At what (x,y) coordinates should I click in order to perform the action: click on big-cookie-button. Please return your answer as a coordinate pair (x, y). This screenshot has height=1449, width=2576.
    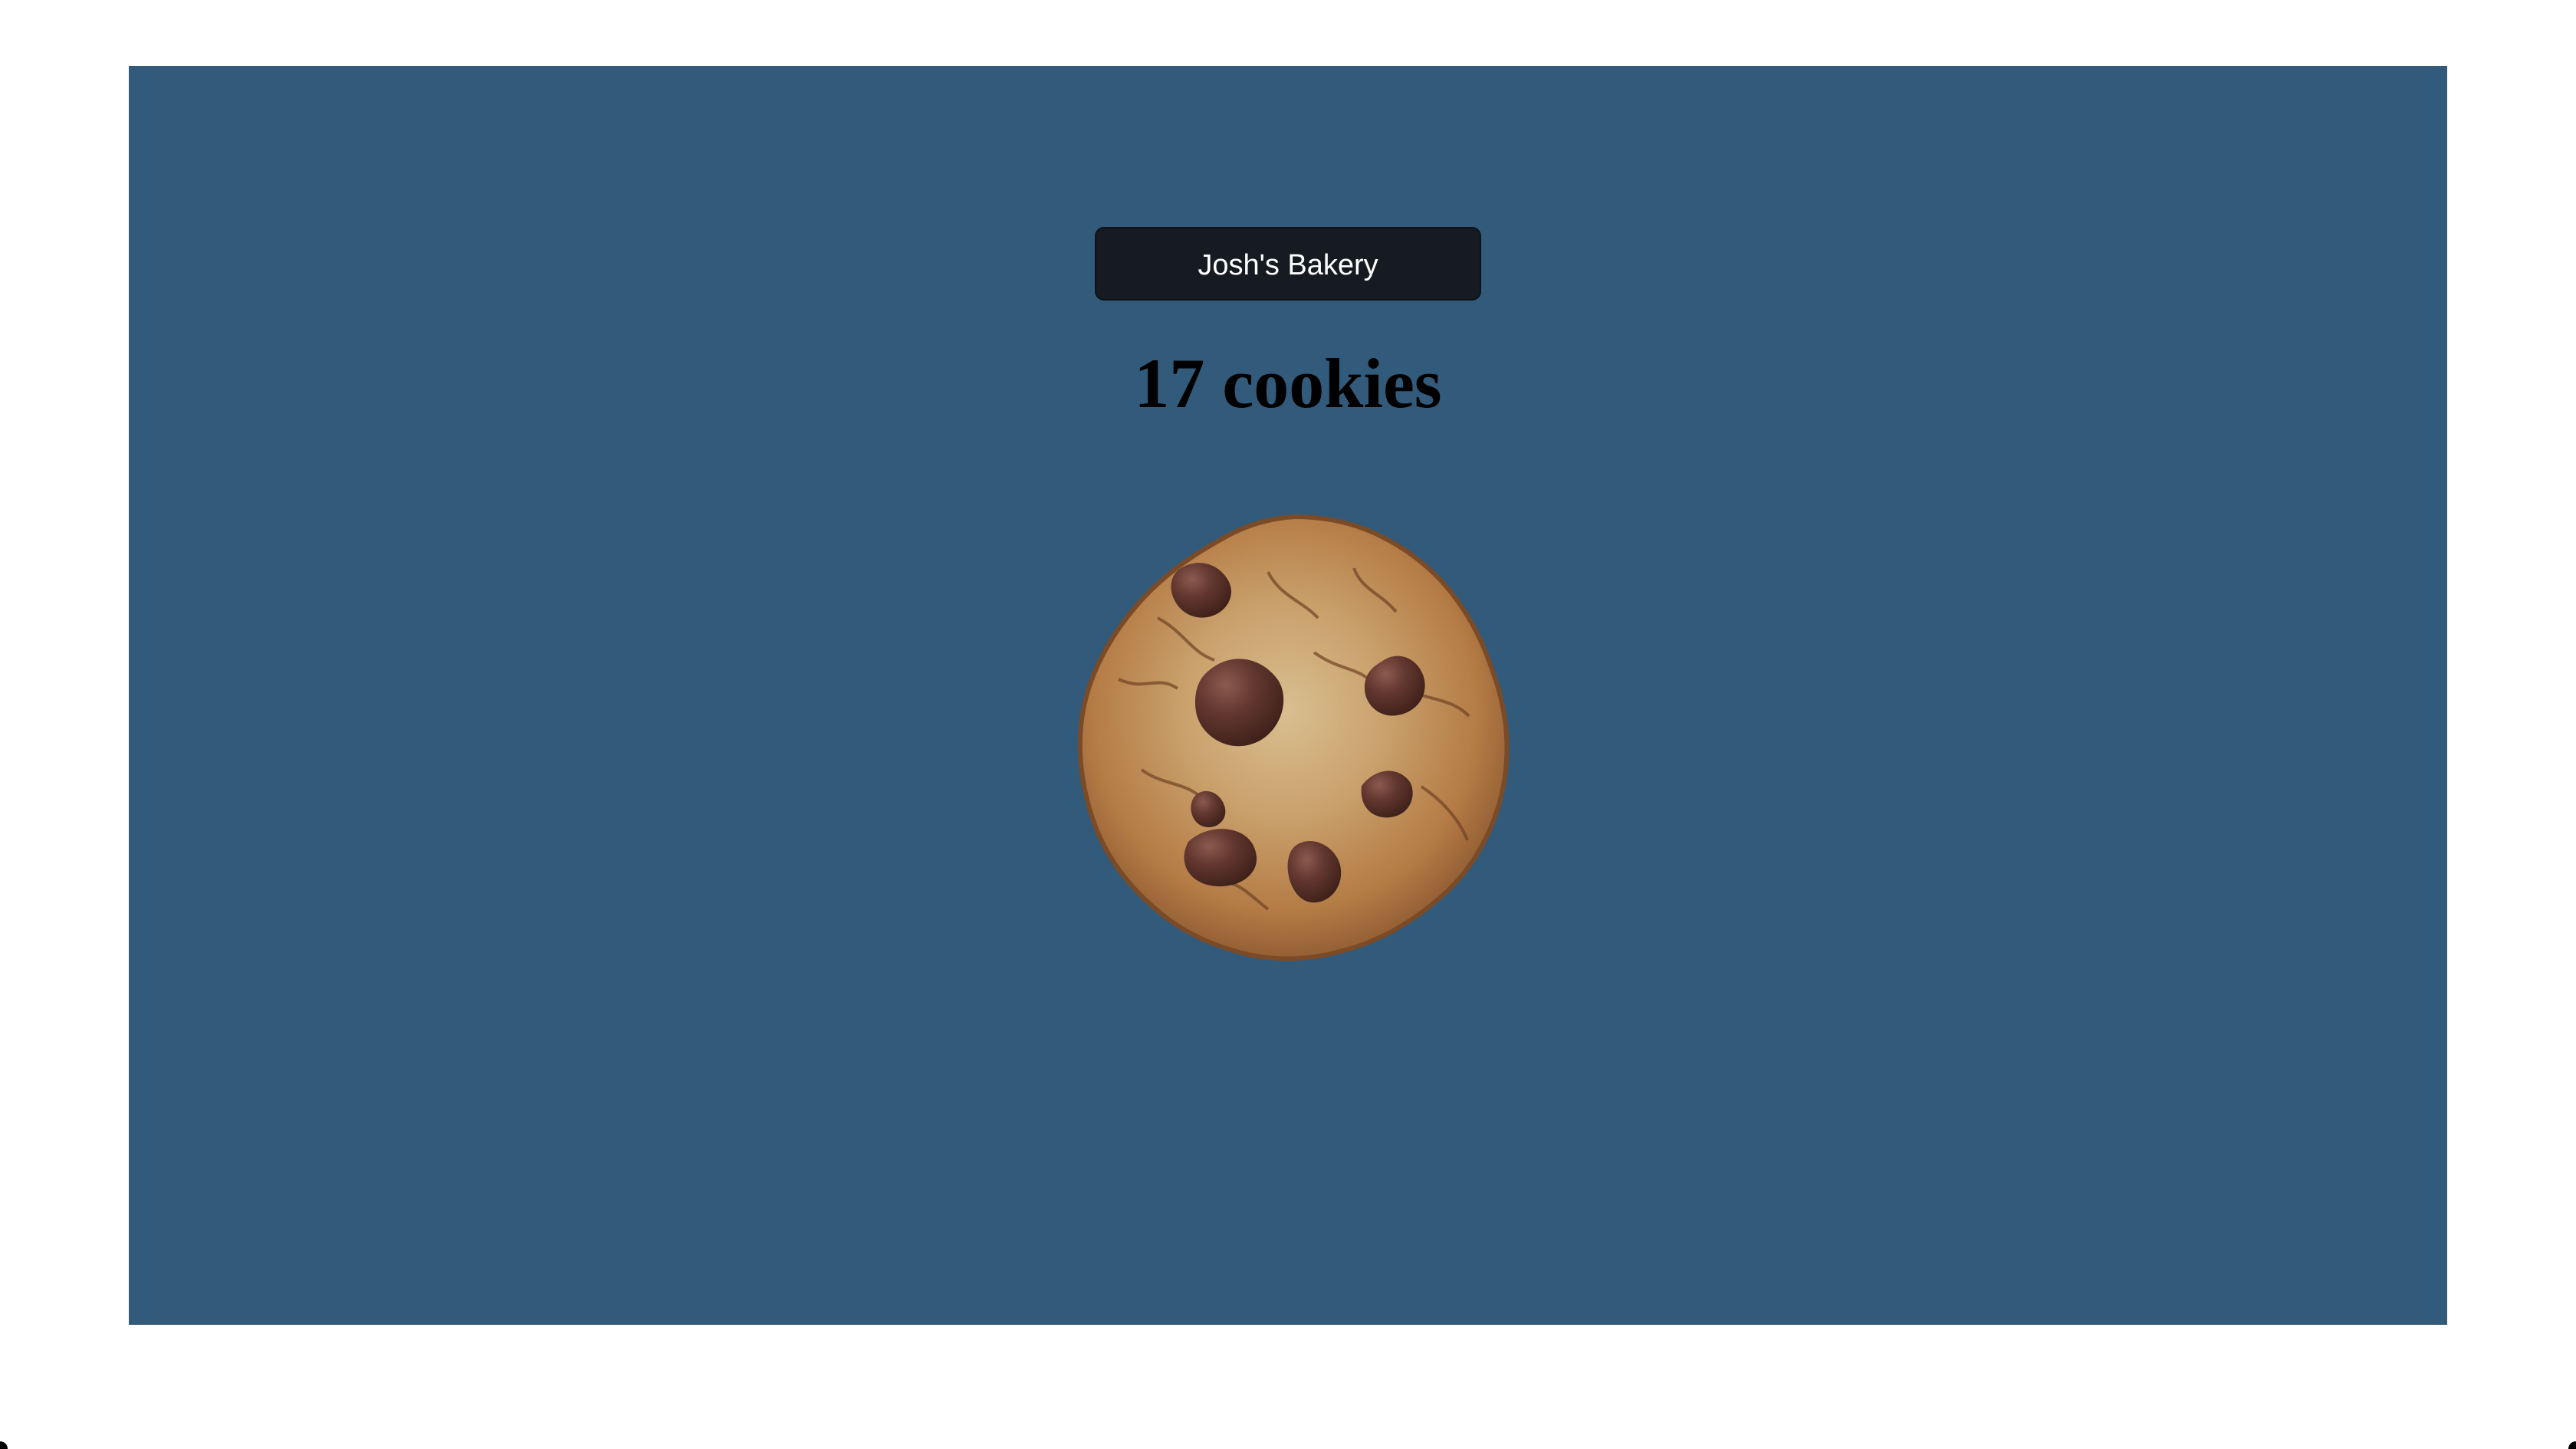
    Looking at the image, I should click on (1295, 744).